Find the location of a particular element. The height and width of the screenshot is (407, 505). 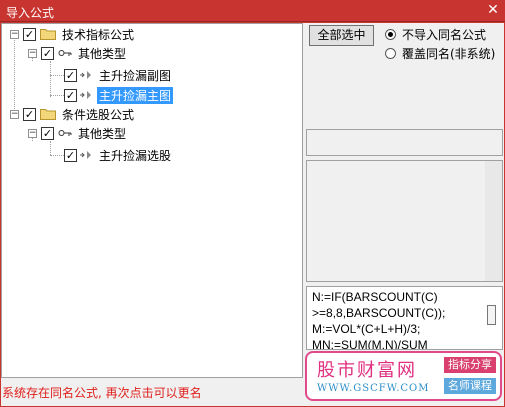

option-label: 不导入同名公式 is located at coordinates (444, 35).